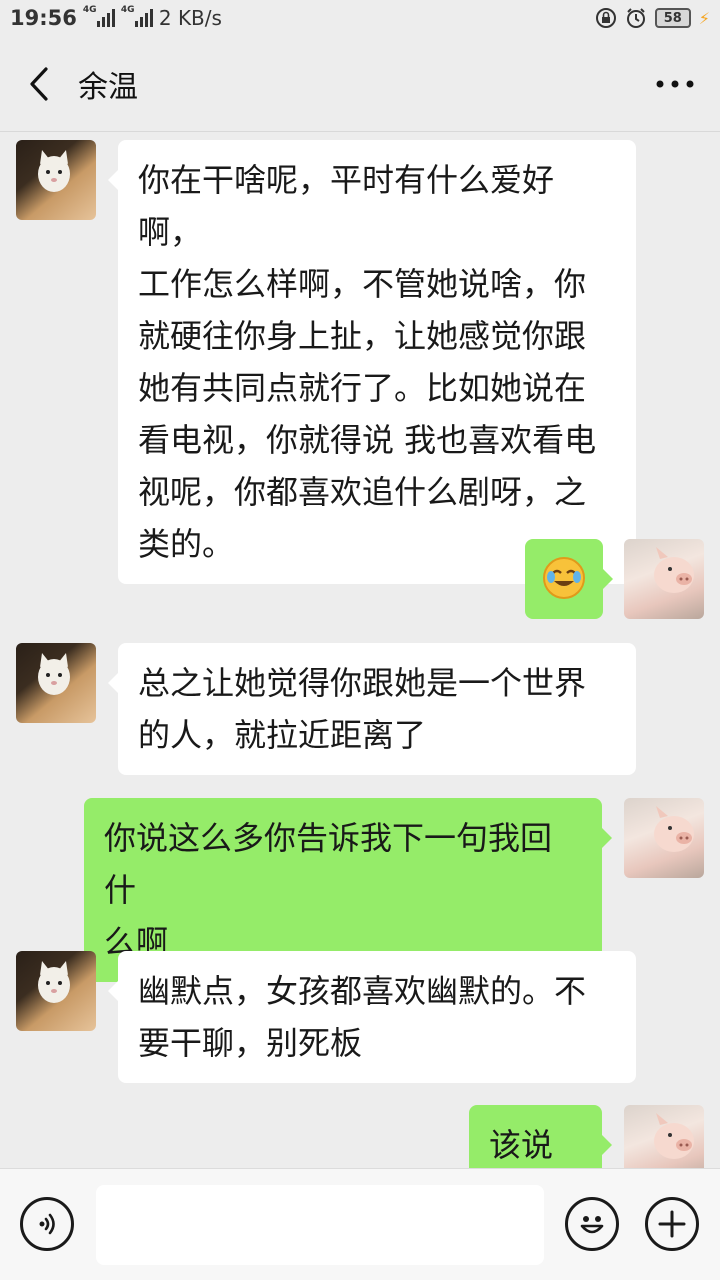 This screenshot has width=720, height=1280. I want to click on message-bubble-received: 幽默点，女孩都喜欢幽默的。不 要干聊，别死板, so click(372, 1017).